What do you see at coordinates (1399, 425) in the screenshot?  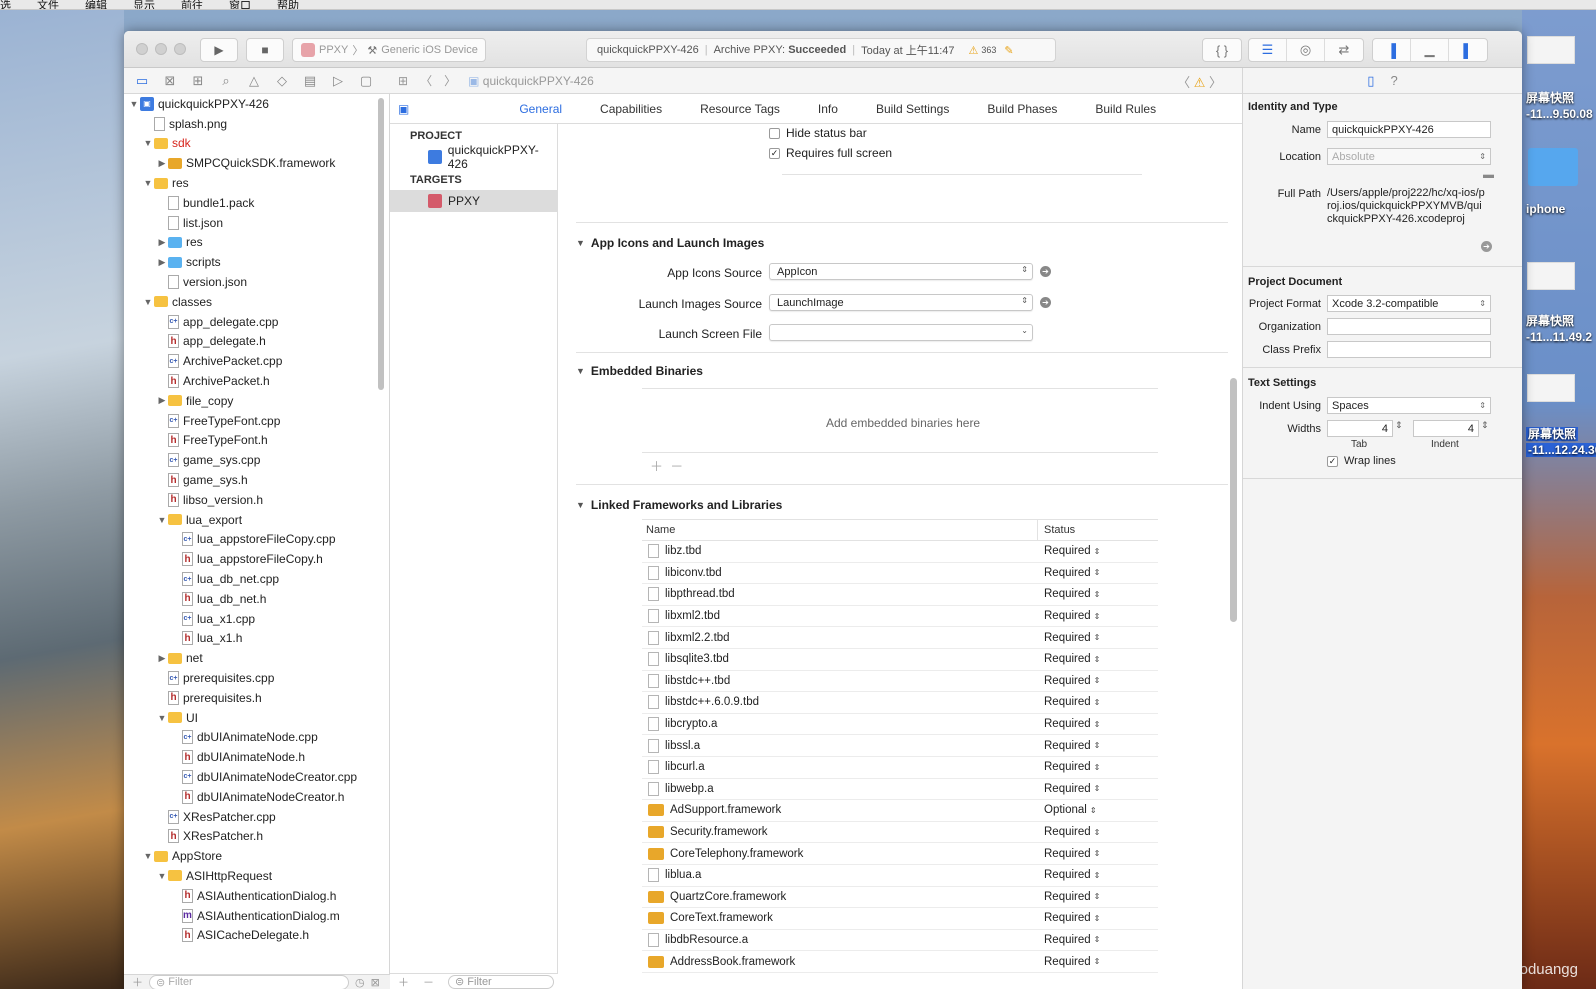 I see `tab-width-stepper: ⇕` at bounding box center [1399, 425].